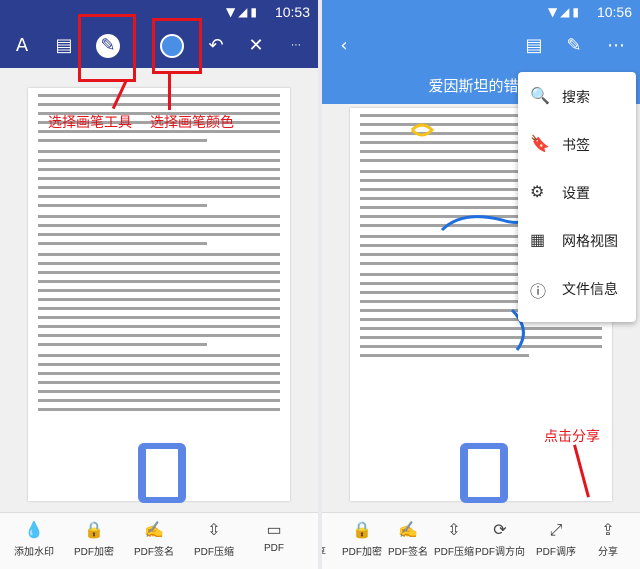 This screenshot has height=569, width=640. I want to click on overflow-menu: 🔍 搜索 🔖 书签 ⚙ 设置 ▦ 网格视图 ⓘ 文件信息, so click(577, 197).